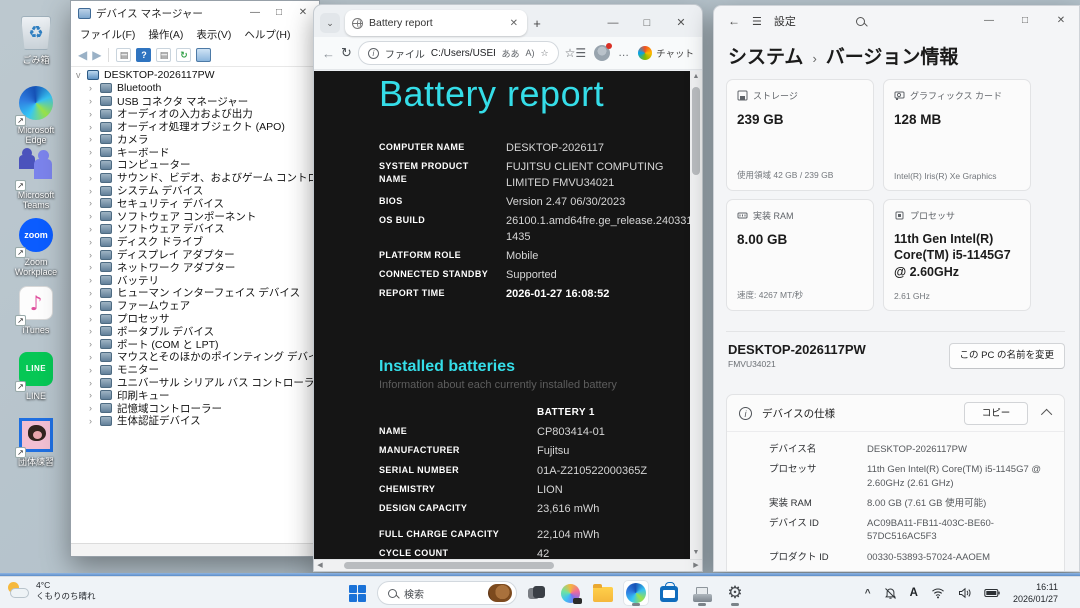 The height and width of the screenshot is (608, 1080). What do you see at coordinates (195, 126) in the screenshot?
I see `device-tree-item: › オーディオ処理オブジェクト (APO)` at bounding box center [195, 126].